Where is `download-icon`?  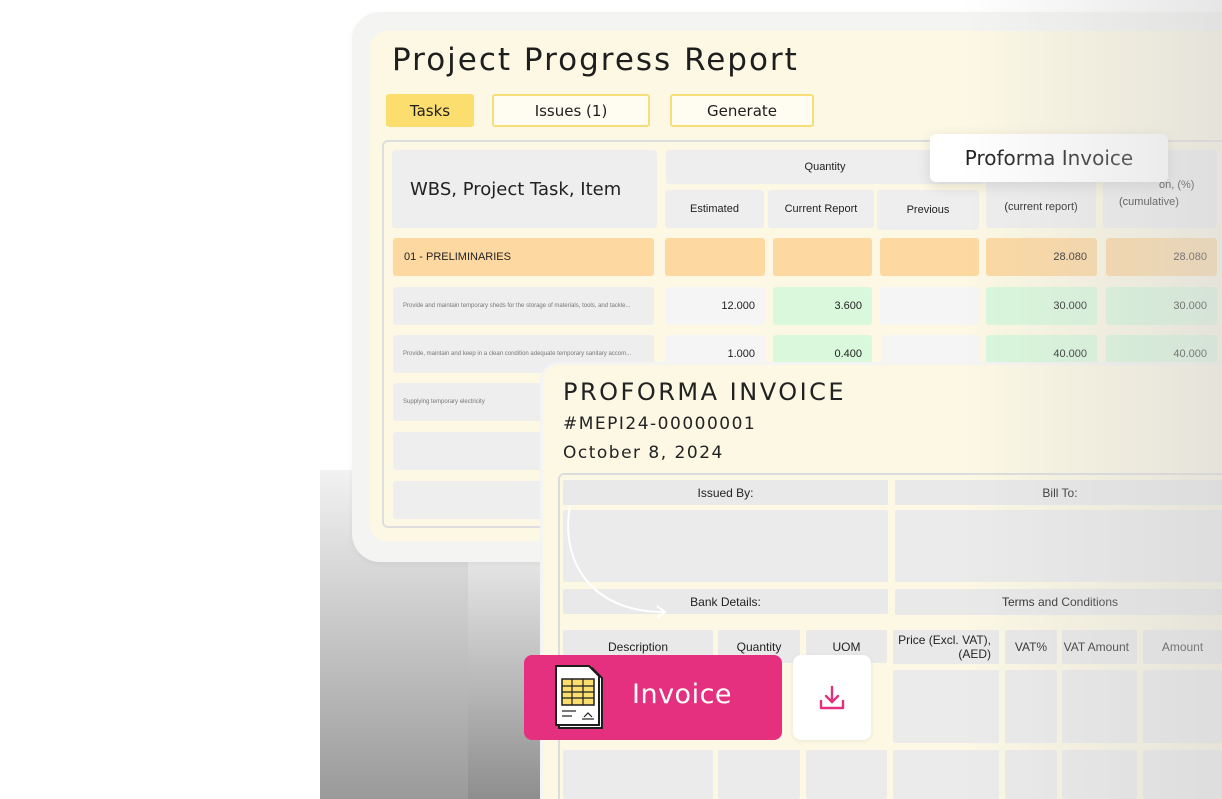 download-icon is located at coordinates (832, 697).